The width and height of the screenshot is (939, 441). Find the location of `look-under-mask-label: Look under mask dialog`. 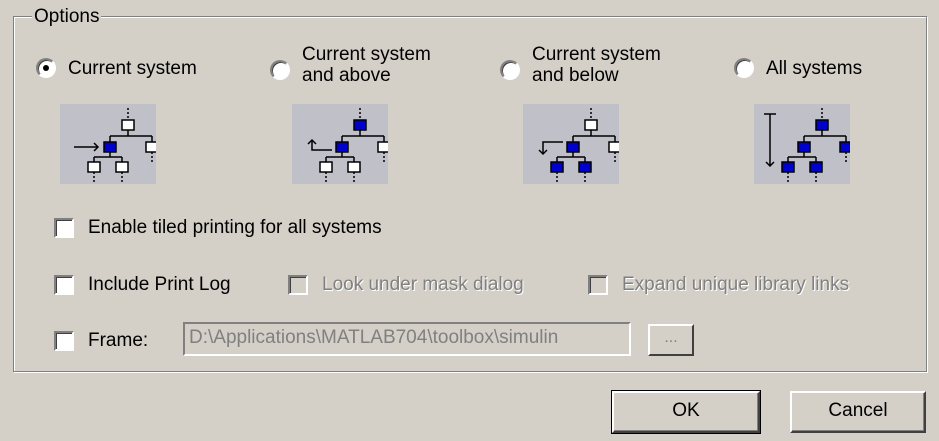

look-under-mask-label: Look under mask dialog is located at coordinates (423, 284).